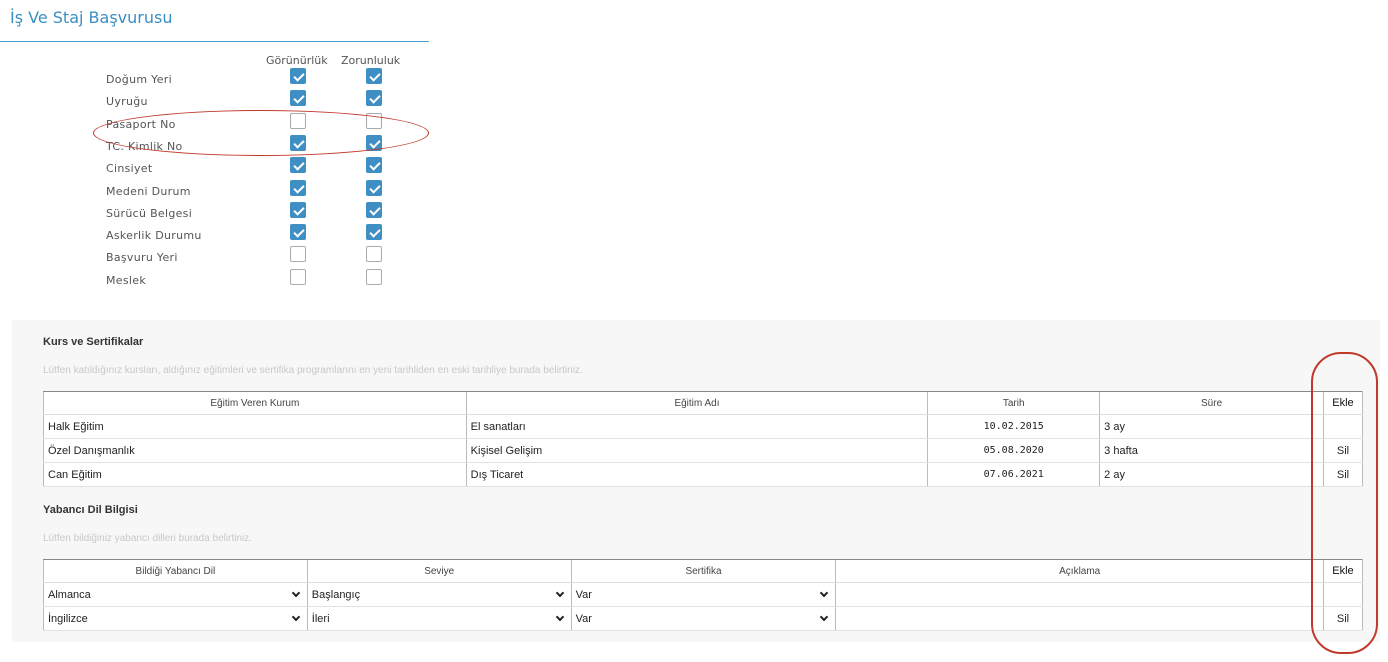  Describe the element at coordinates (91, 17) in the screenshot. I see `page-title: İş Ve Staj Başvurusu` at that location.